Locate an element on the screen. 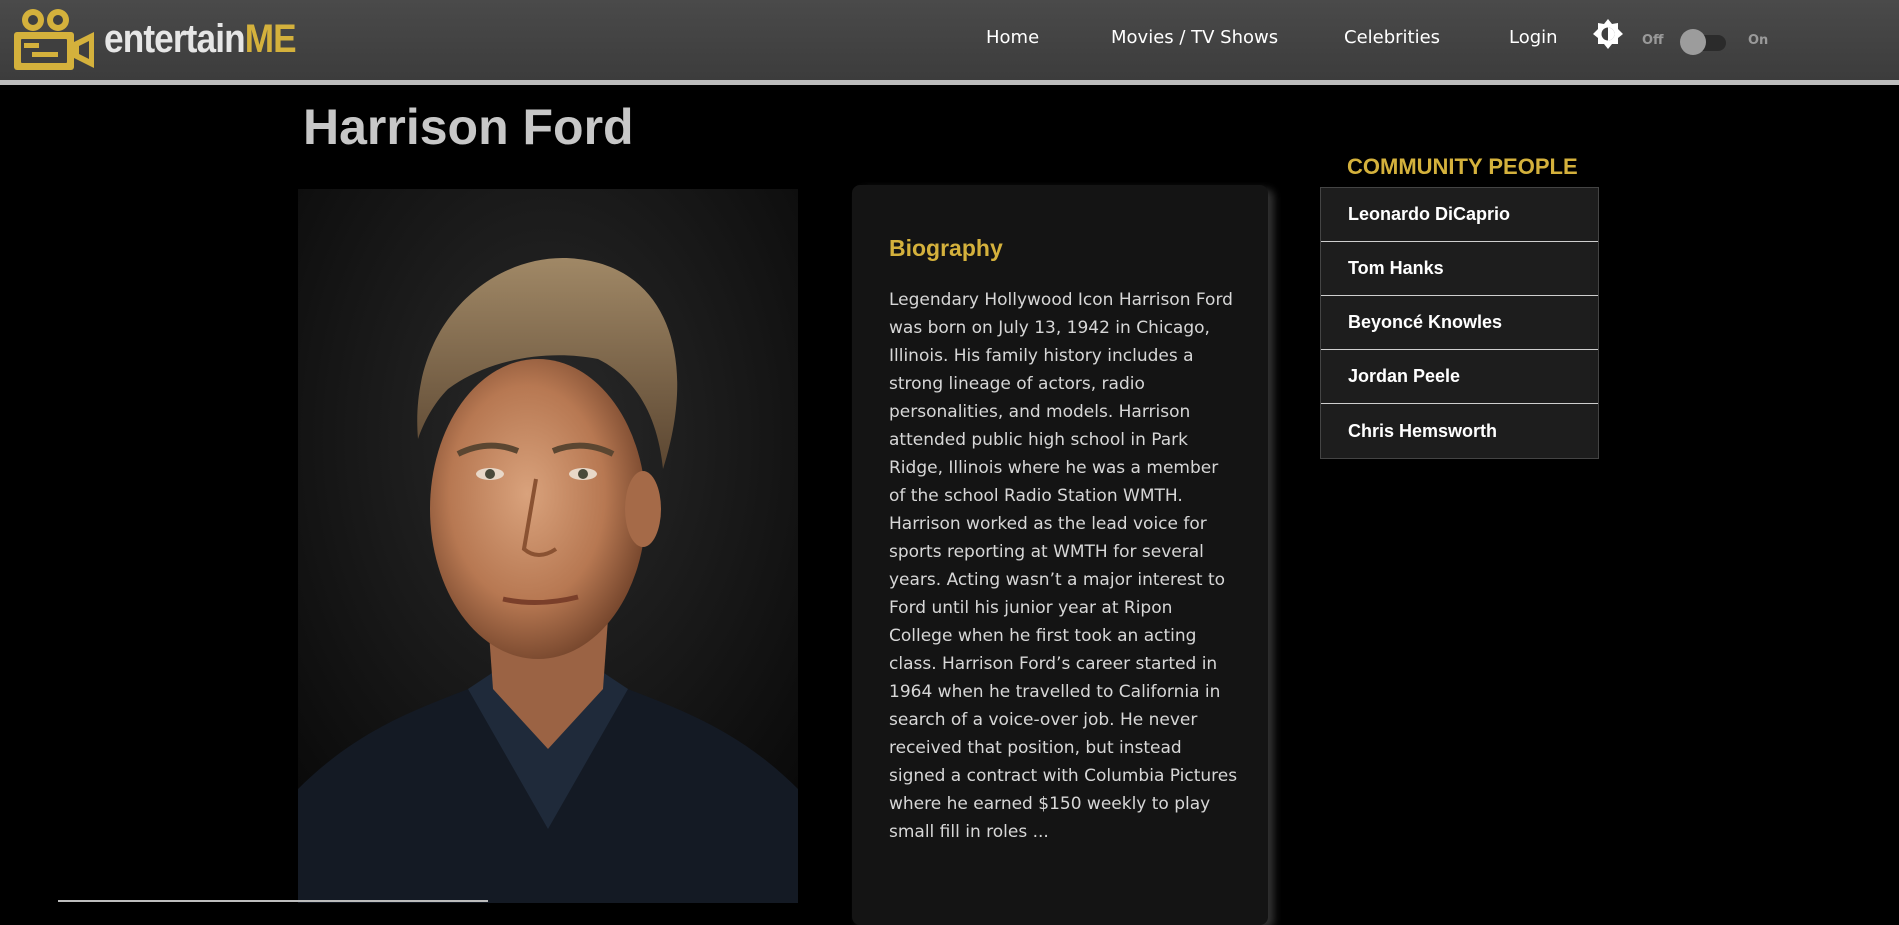  dark-mode-toggle is located at coordinates (1704, 42).